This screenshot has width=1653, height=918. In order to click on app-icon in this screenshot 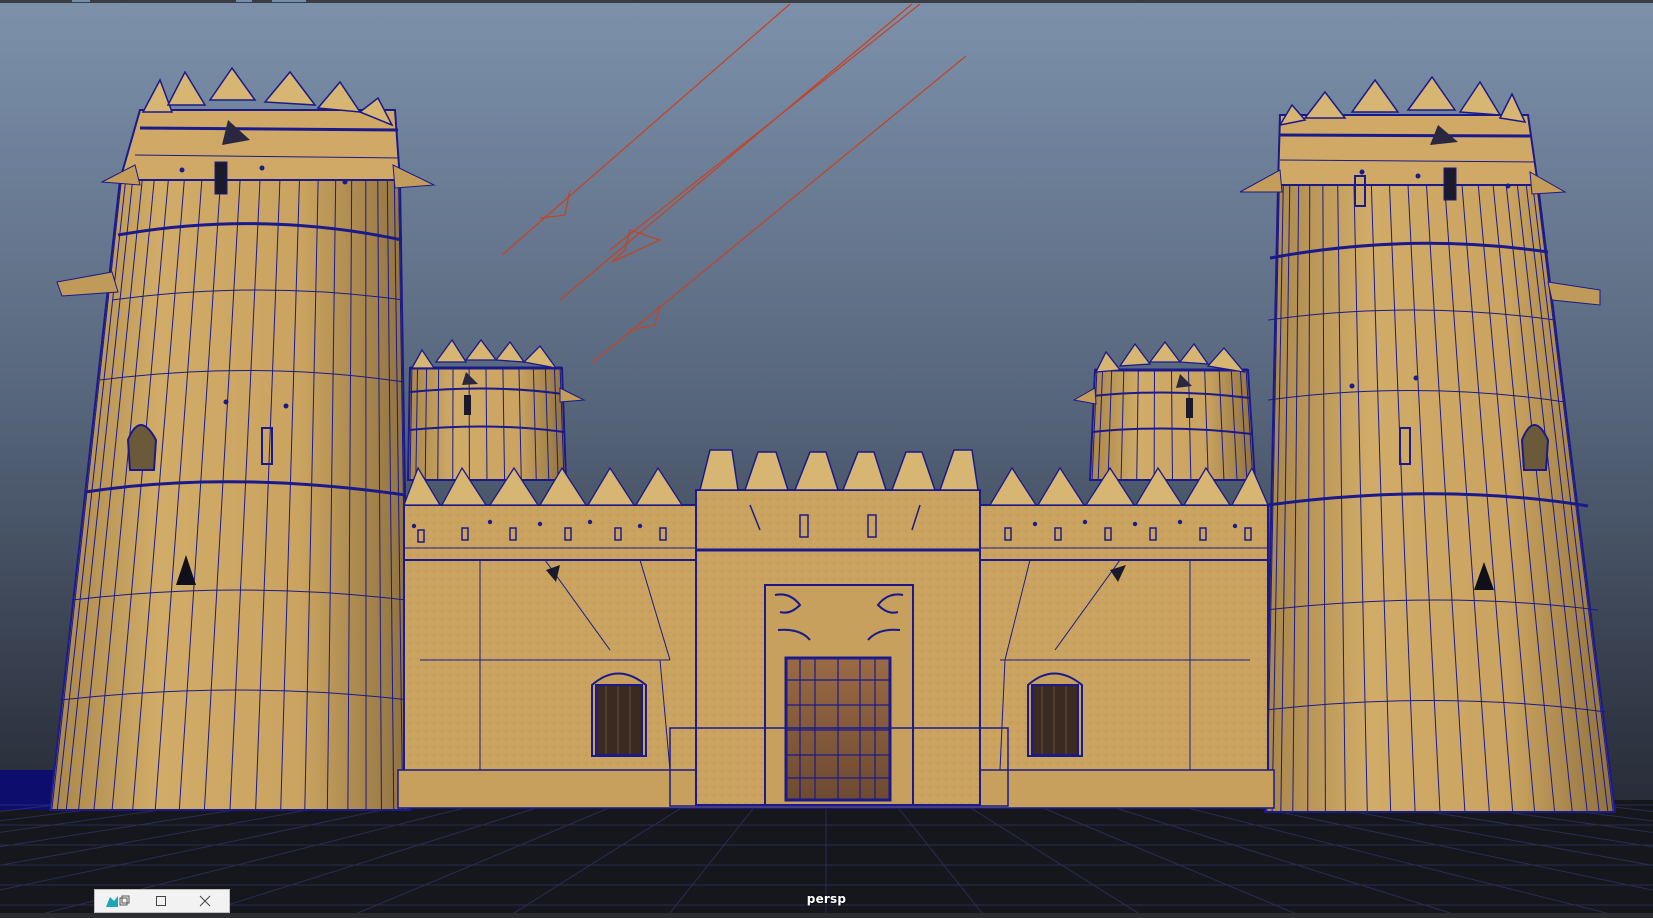, I will do `click(117, 901)`.